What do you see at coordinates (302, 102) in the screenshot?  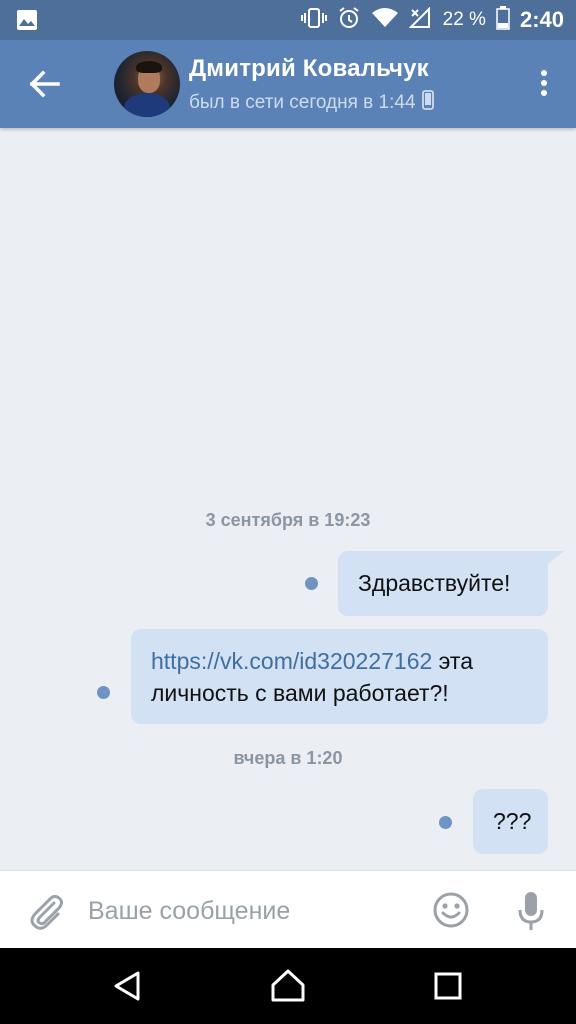 I see `last-seen-text: был в сети сегодня в 1:44` at bounding box center [302, 102].